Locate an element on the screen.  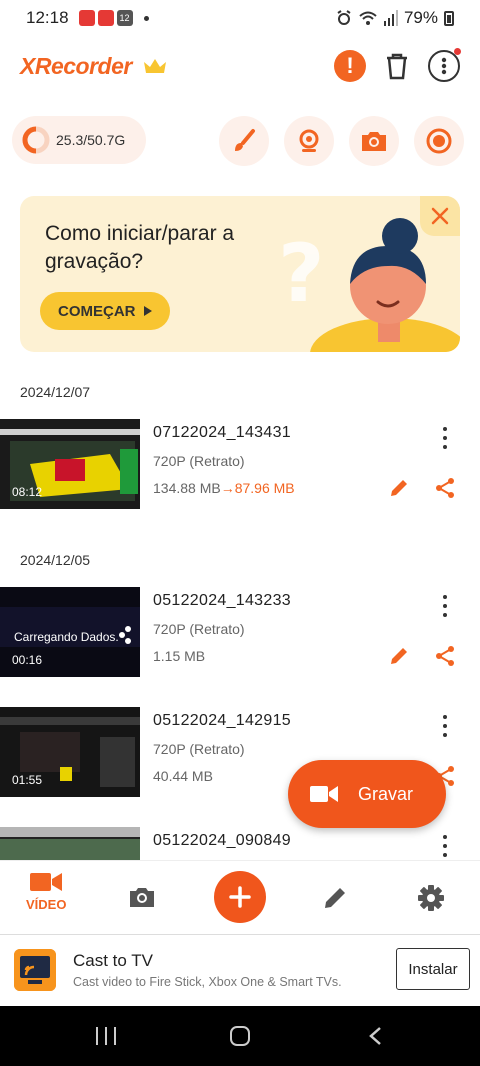
recording-name: 05122024_142915 is located at coordinates (222, 720).